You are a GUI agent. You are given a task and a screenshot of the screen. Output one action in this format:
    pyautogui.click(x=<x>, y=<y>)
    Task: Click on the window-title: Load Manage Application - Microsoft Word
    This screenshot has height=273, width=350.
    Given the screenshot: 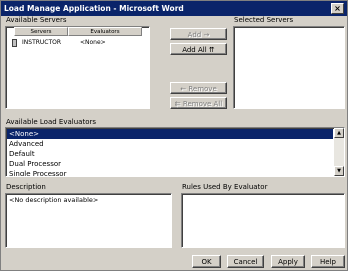 What is the action you would take?
    pyautogui.click(x=94, y=8)
    